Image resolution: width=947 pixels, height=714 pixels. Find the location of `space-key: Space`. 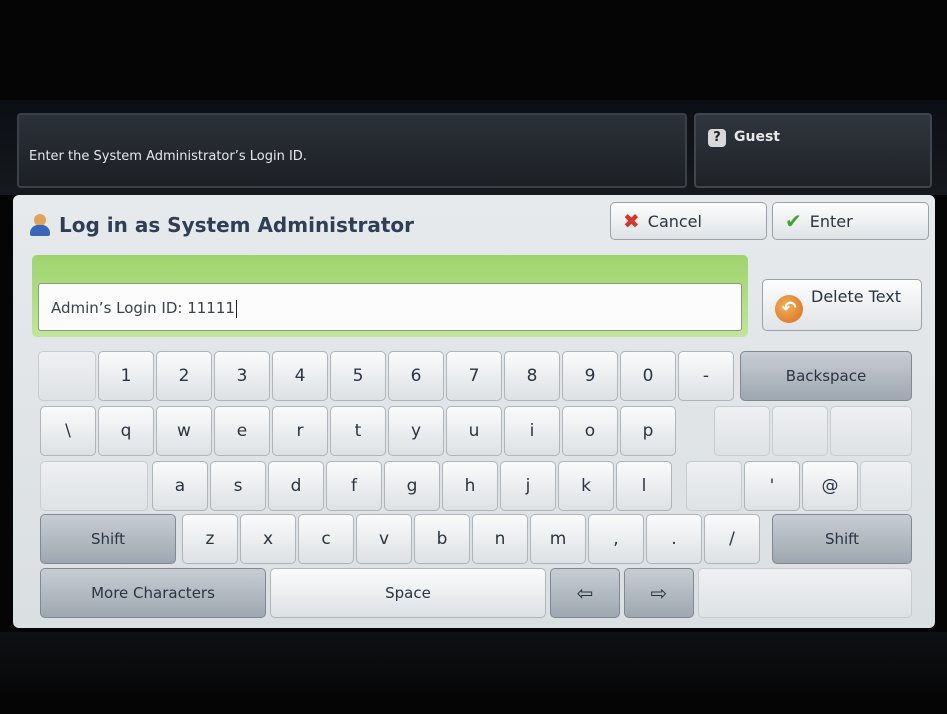

space-key: Space is located at coordinates (408, 593).